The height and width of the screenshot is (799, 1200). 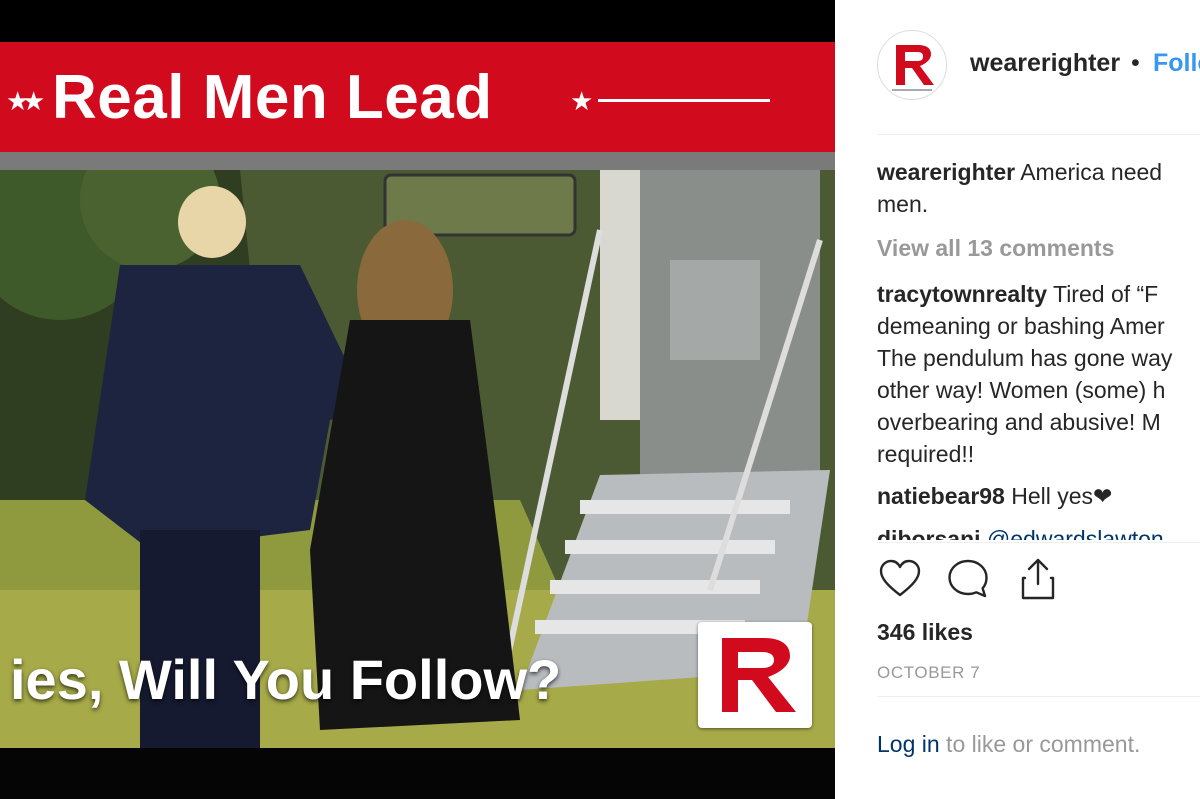 What do you see at coordinates (1091, 172) in the screenshot?
I see `caption-text: America need` at bounding box center [1091, 172].